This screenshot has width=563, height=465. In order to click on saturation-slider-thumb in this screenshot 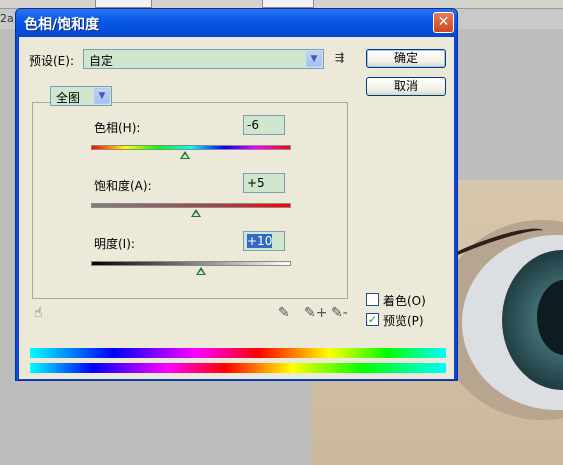, I will do `click(196, 213)`.